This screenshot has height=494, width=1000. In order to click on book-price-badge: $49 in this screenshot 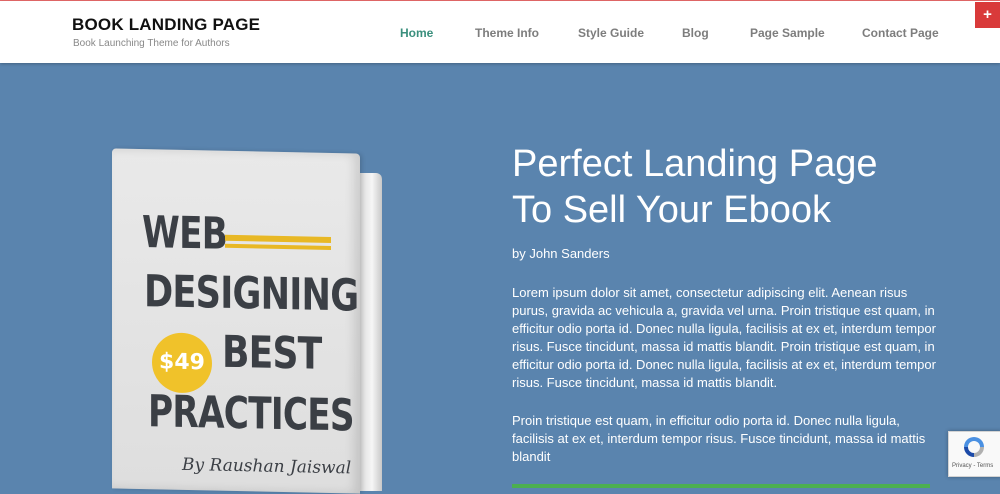, I will do `click(182, 363)`.